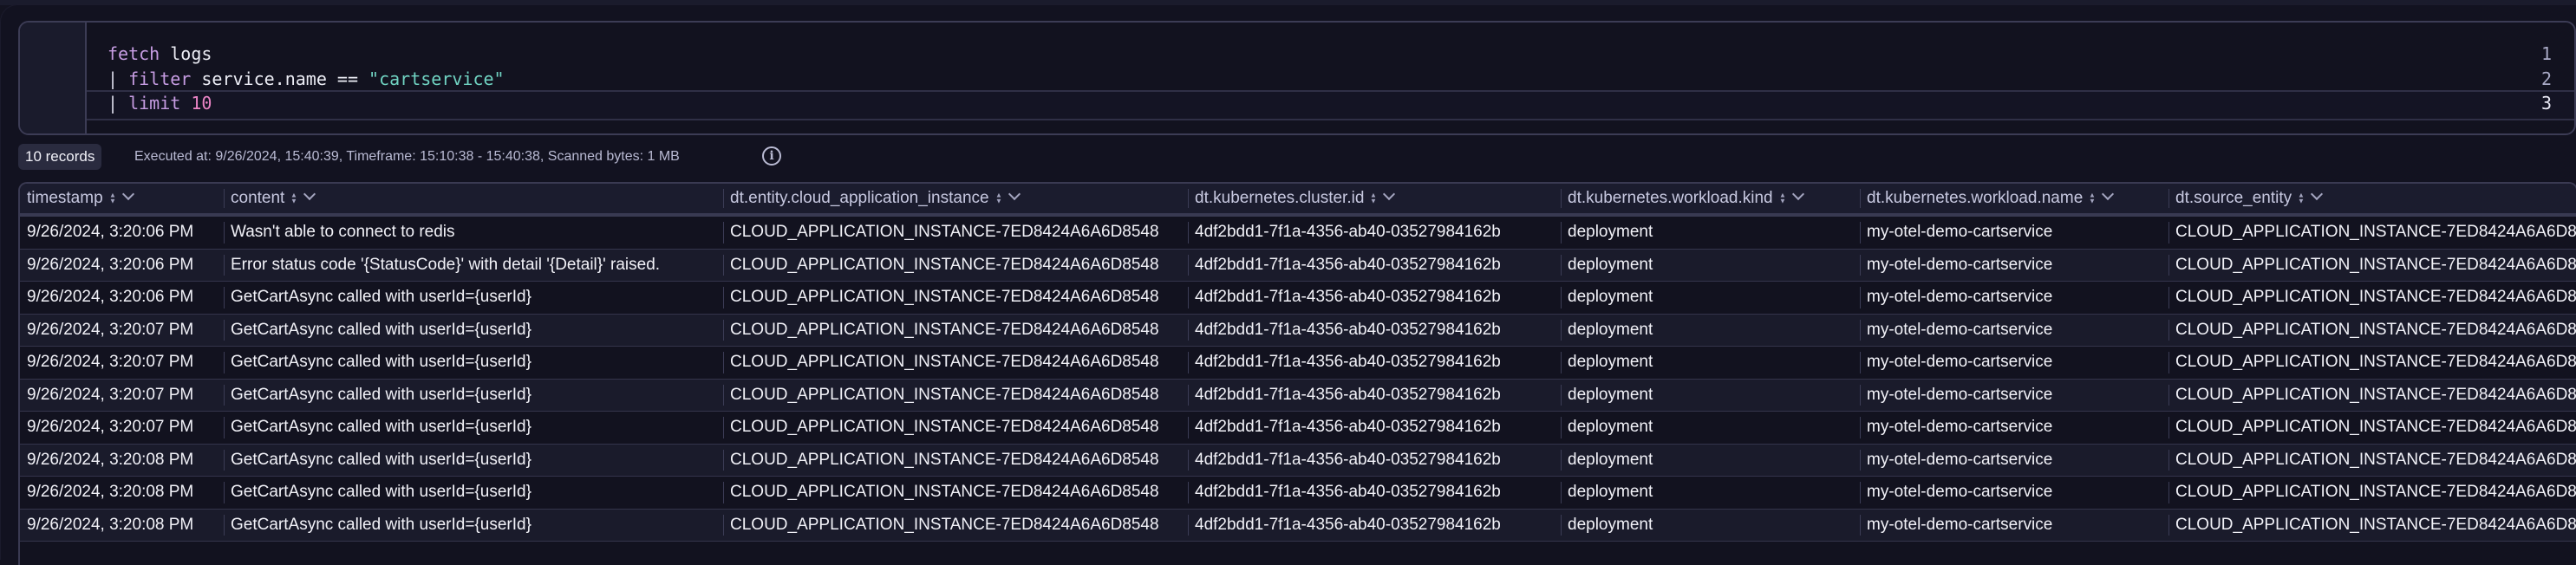 The image size is (2576, 565). I want to click on column-header-timestamp: timestamp ▲ ▼, so click(122, 198).